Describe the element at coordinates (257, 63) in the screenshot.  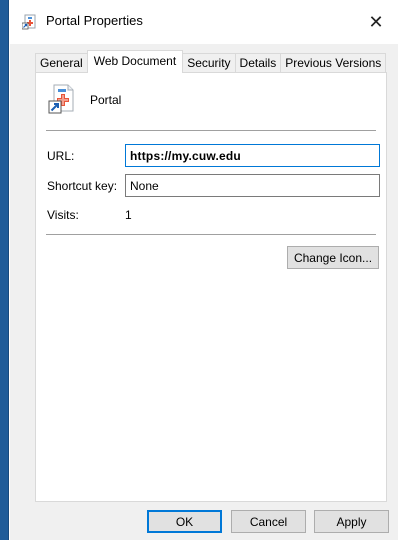
I see `tab-details: Details` at that location.